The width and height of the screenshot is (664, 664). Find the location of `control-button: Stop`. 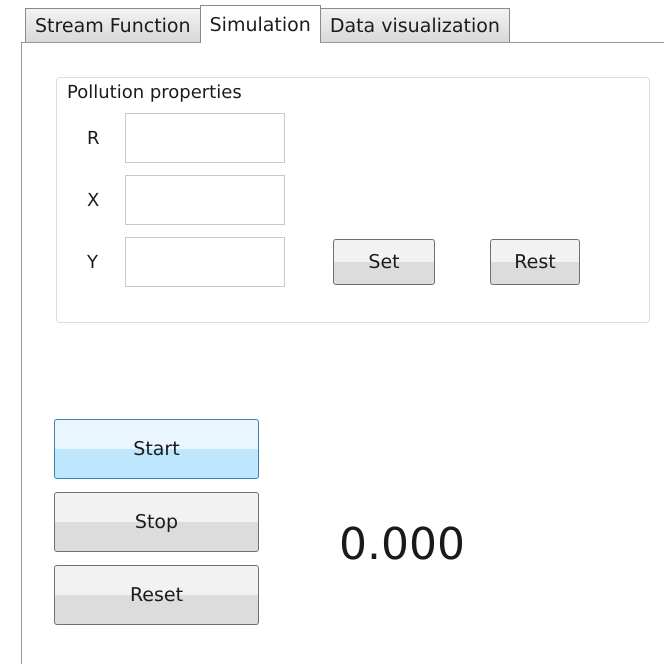

control-button: Stop is located at coordinates (156, 522).